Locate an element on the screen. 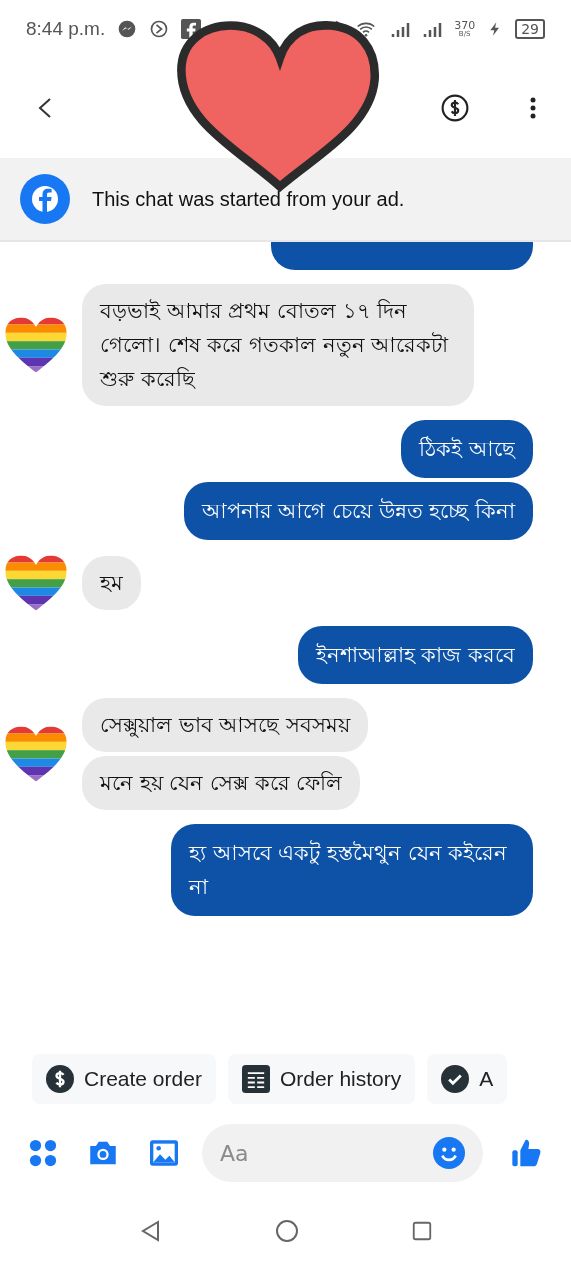  message-field: Aa is located at coordinates (326, 1153).